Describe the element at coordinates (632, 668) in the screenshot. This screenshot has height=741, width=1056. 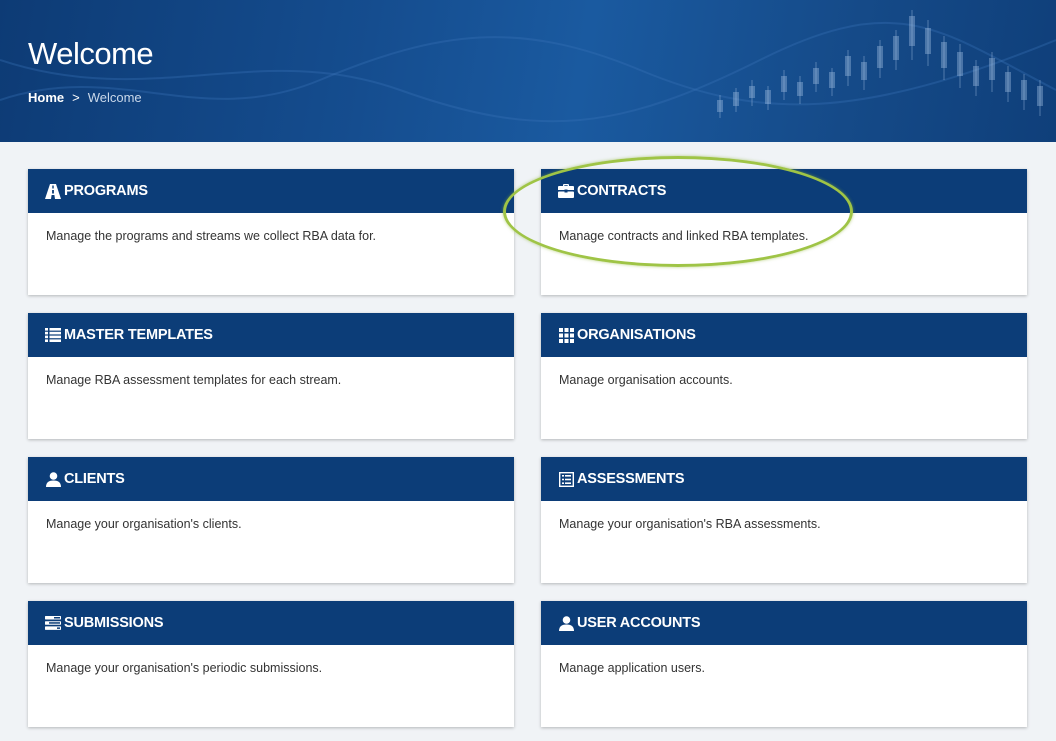
I see `card-description: Manage application users.` at that location.